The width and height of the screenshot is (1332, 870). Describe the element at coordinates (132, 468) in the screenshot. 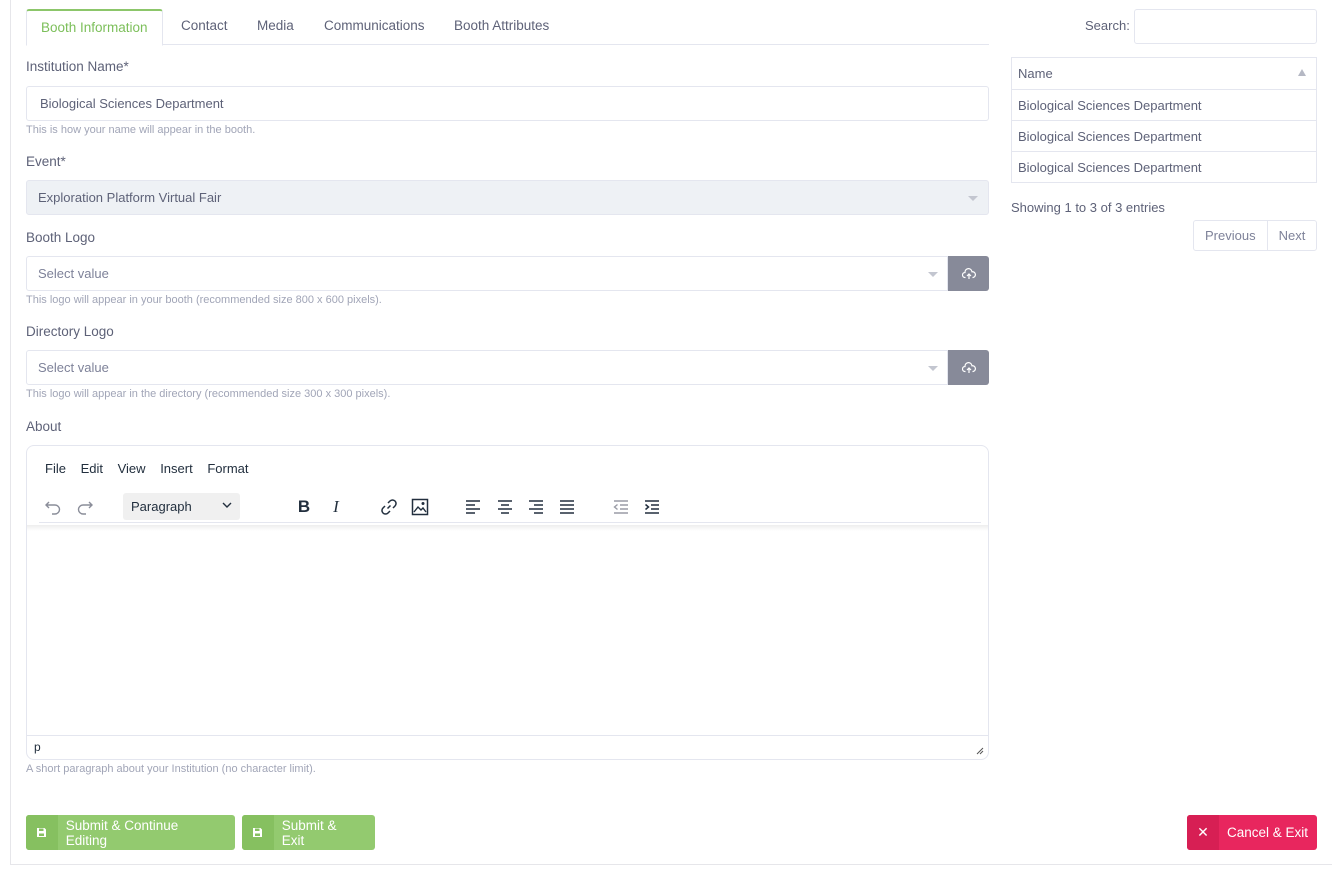

I see `menu-view: View` at that location.